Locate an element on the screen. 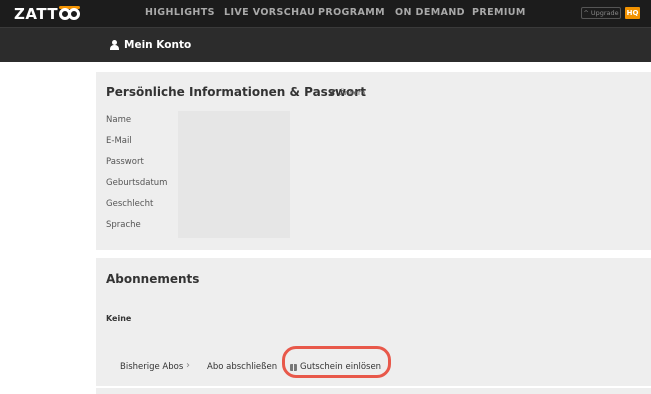 The width and height of the screenshot is (651, 394). subscriptions-title: Abonnements is located at coordinates (153, 279).